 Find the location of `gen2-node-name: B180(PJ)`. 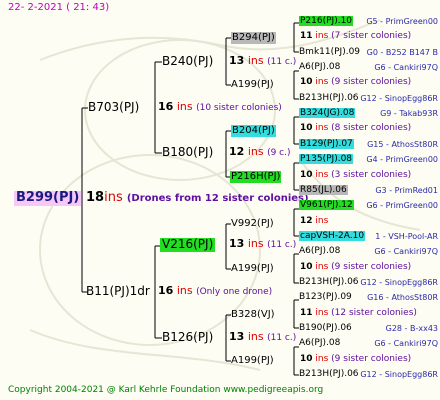

gen2-node-name: B180(PJ) is located at coordinates (188, 152).